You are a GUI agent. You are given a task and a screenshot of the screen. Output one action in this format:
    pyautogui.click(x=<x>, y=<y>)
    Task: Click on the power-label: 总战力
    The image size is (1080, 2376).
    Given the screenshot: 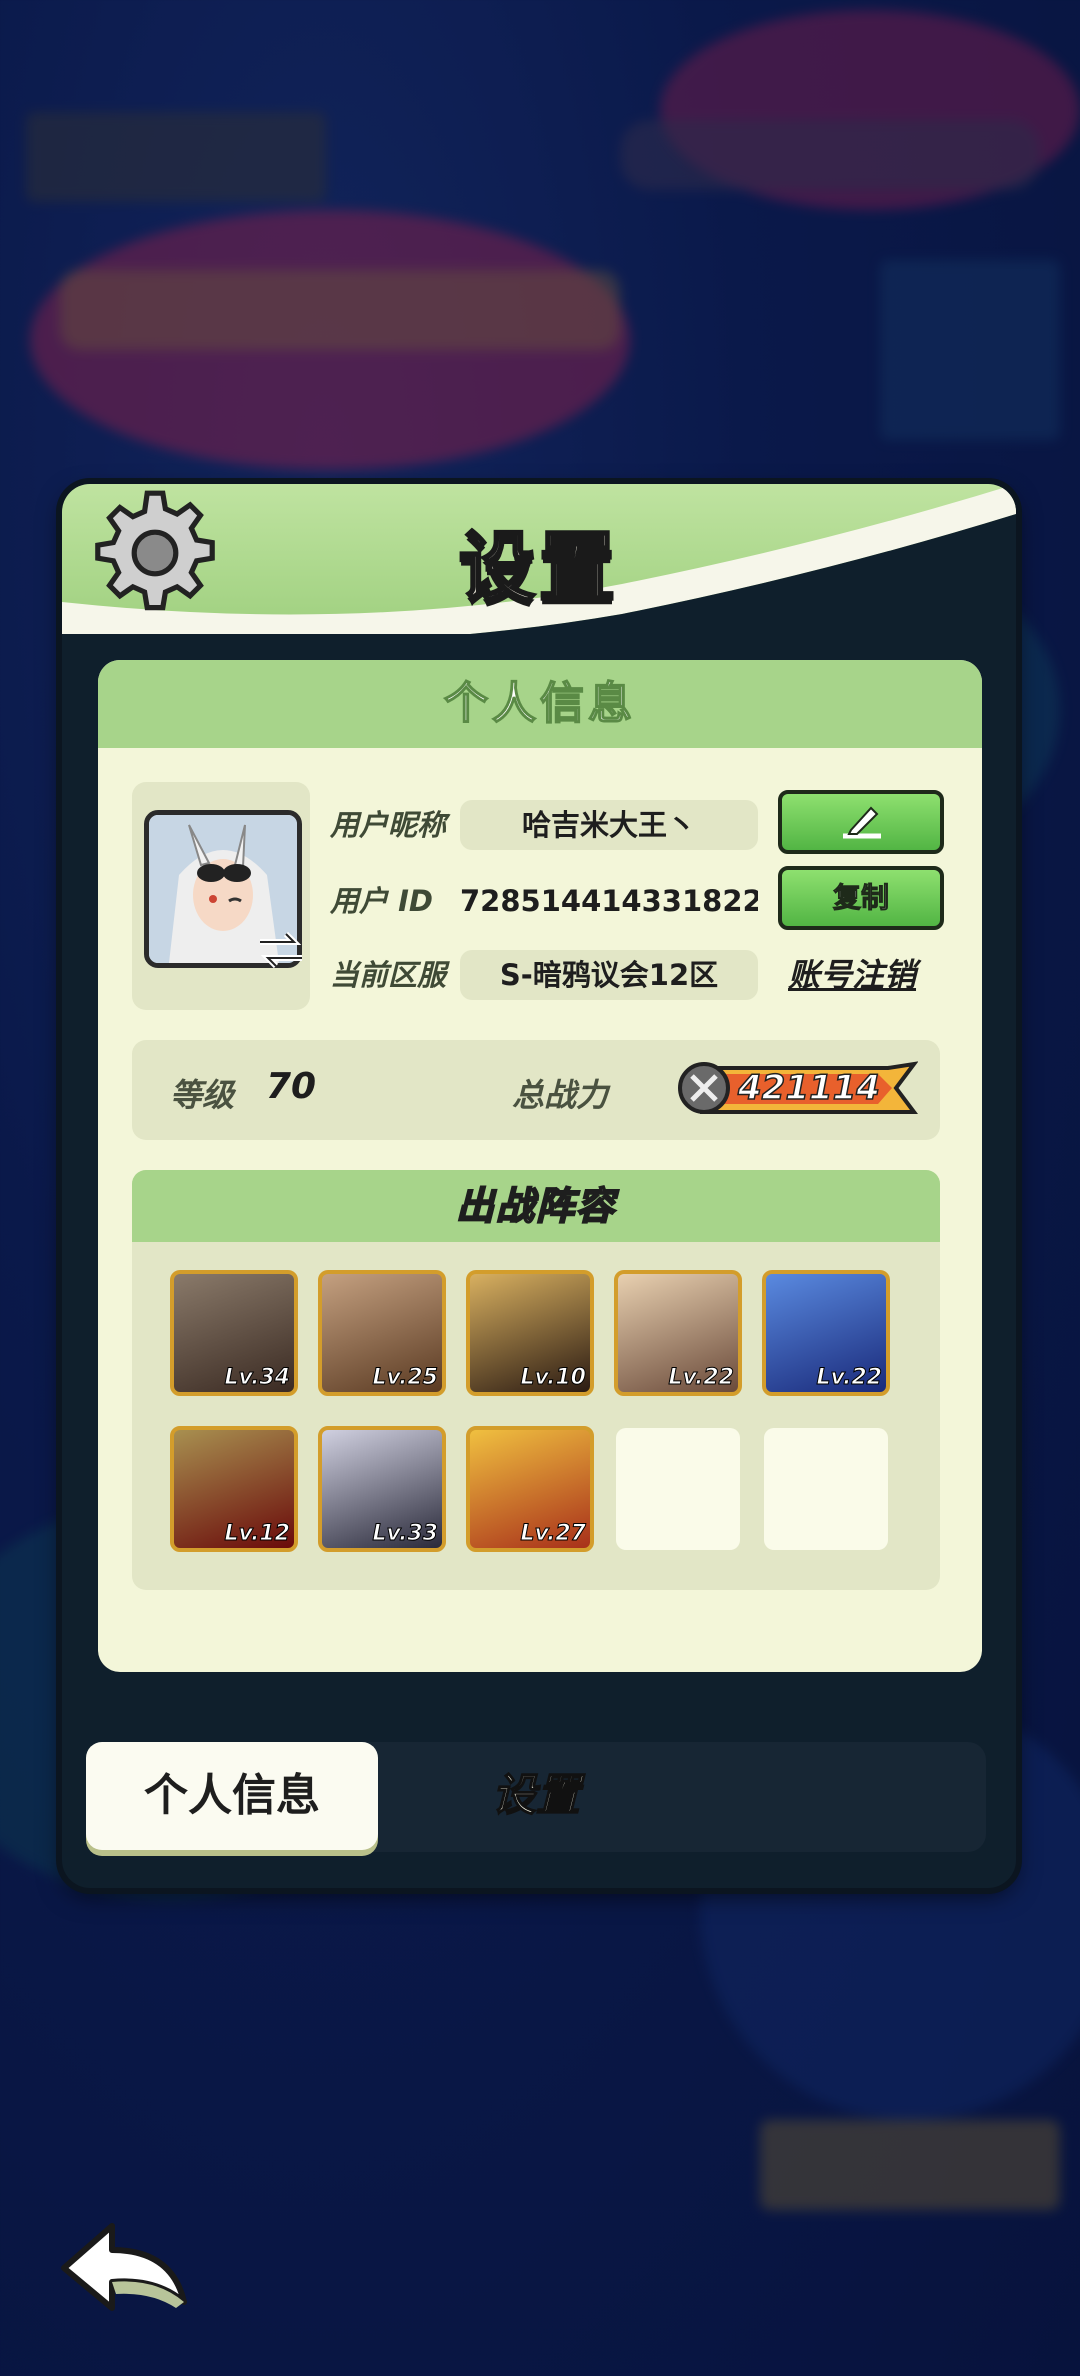 What is the action you would take?
    pyautogui.click(x=560, y=1095)
    